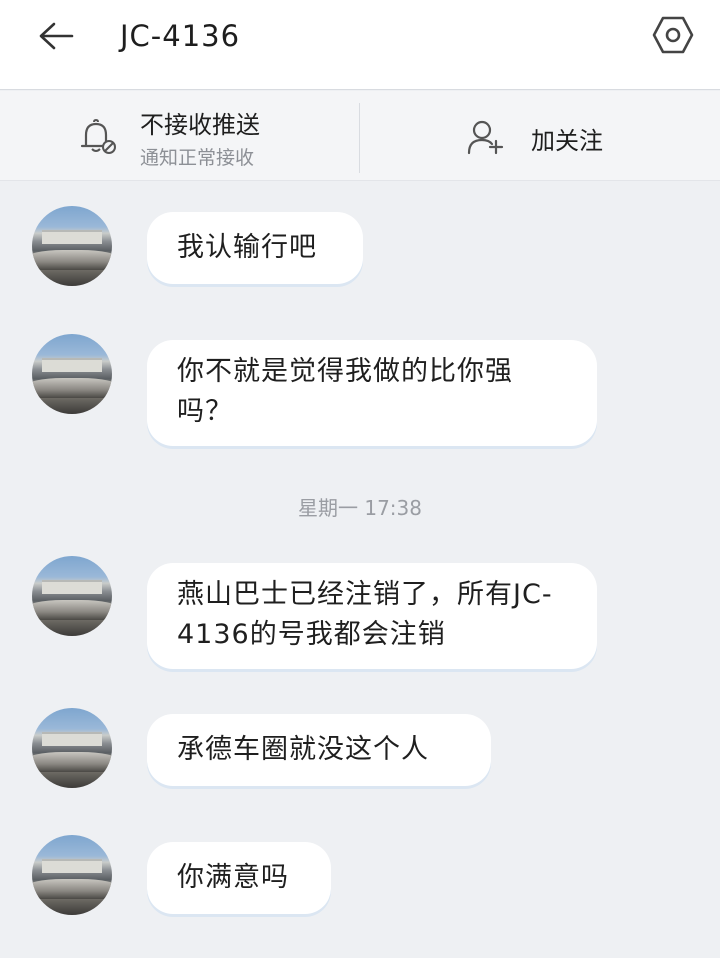  What do you see at coordinates (197, 158) in the screenshot?
I see `push-subtitle: 通知正常接收` at bounding box center [197, 158].